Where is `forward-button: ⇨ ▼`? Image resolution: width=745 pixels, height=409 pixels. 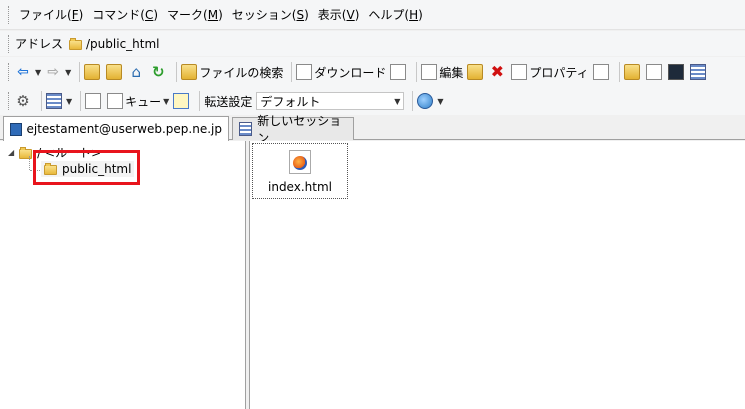
forward-button: ⇨ ▼ is located at coordinates (58, 72).